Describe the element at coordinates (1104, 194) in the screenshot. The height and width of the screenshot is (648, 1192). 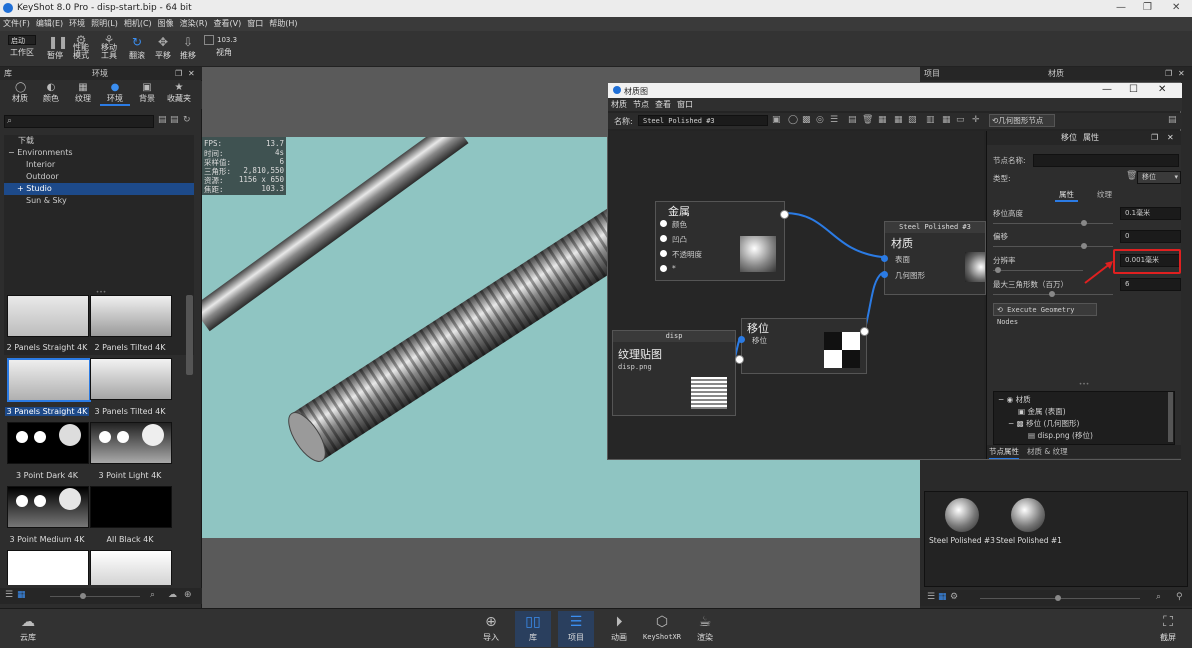
I see `tab-texture: 纹理` at that location.